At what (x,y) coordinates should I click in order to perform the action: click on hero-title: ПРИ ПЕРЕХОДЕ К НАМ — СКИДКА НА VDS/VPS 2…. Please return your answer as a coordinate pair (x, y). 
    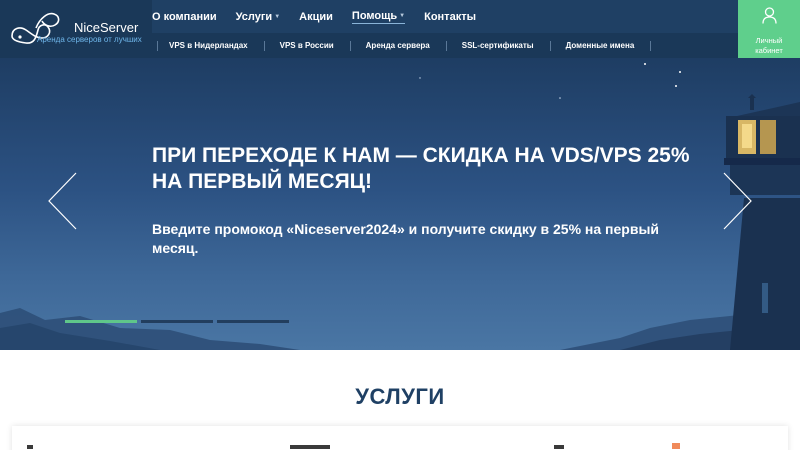
    Looking at the image, I should click on (421, 168).